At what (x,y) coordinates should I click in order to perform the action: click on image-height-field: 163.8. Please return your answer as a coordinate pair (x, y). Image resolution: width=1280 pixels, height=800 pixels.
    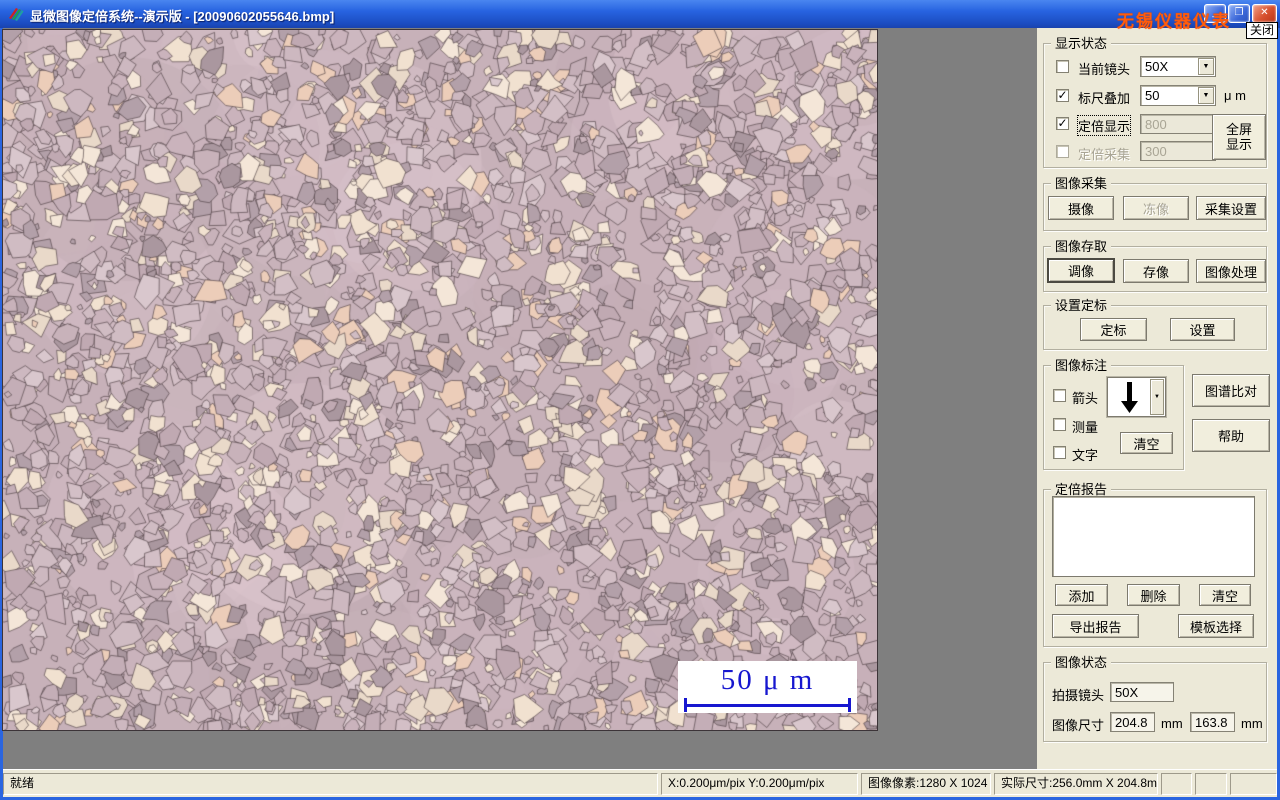
    Looking at the image, I should click on (1212, 722).